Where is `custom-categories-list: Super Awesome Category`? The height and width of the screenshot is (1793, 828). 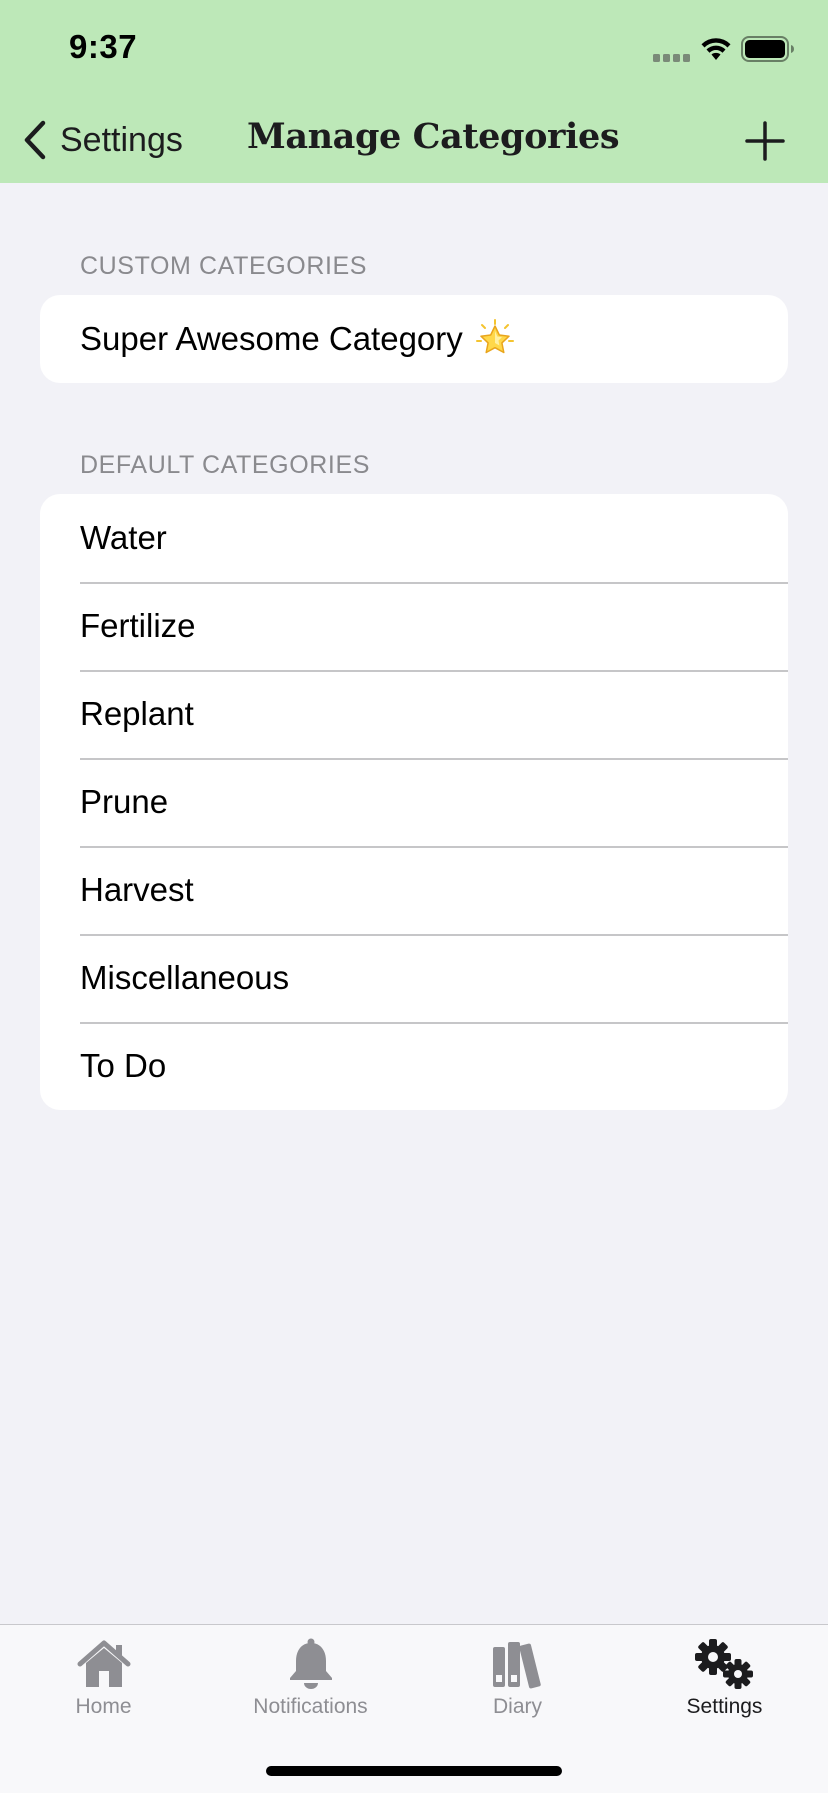
custom-categories-list: Super Awesome Category is located at coordinates (414, 339).